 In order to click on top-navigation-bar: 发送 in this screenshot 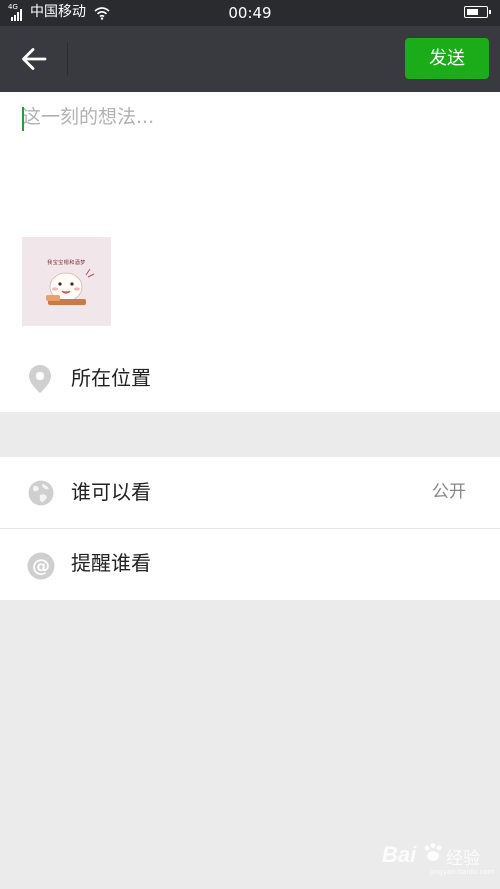, I will do `click(250, 59)`.